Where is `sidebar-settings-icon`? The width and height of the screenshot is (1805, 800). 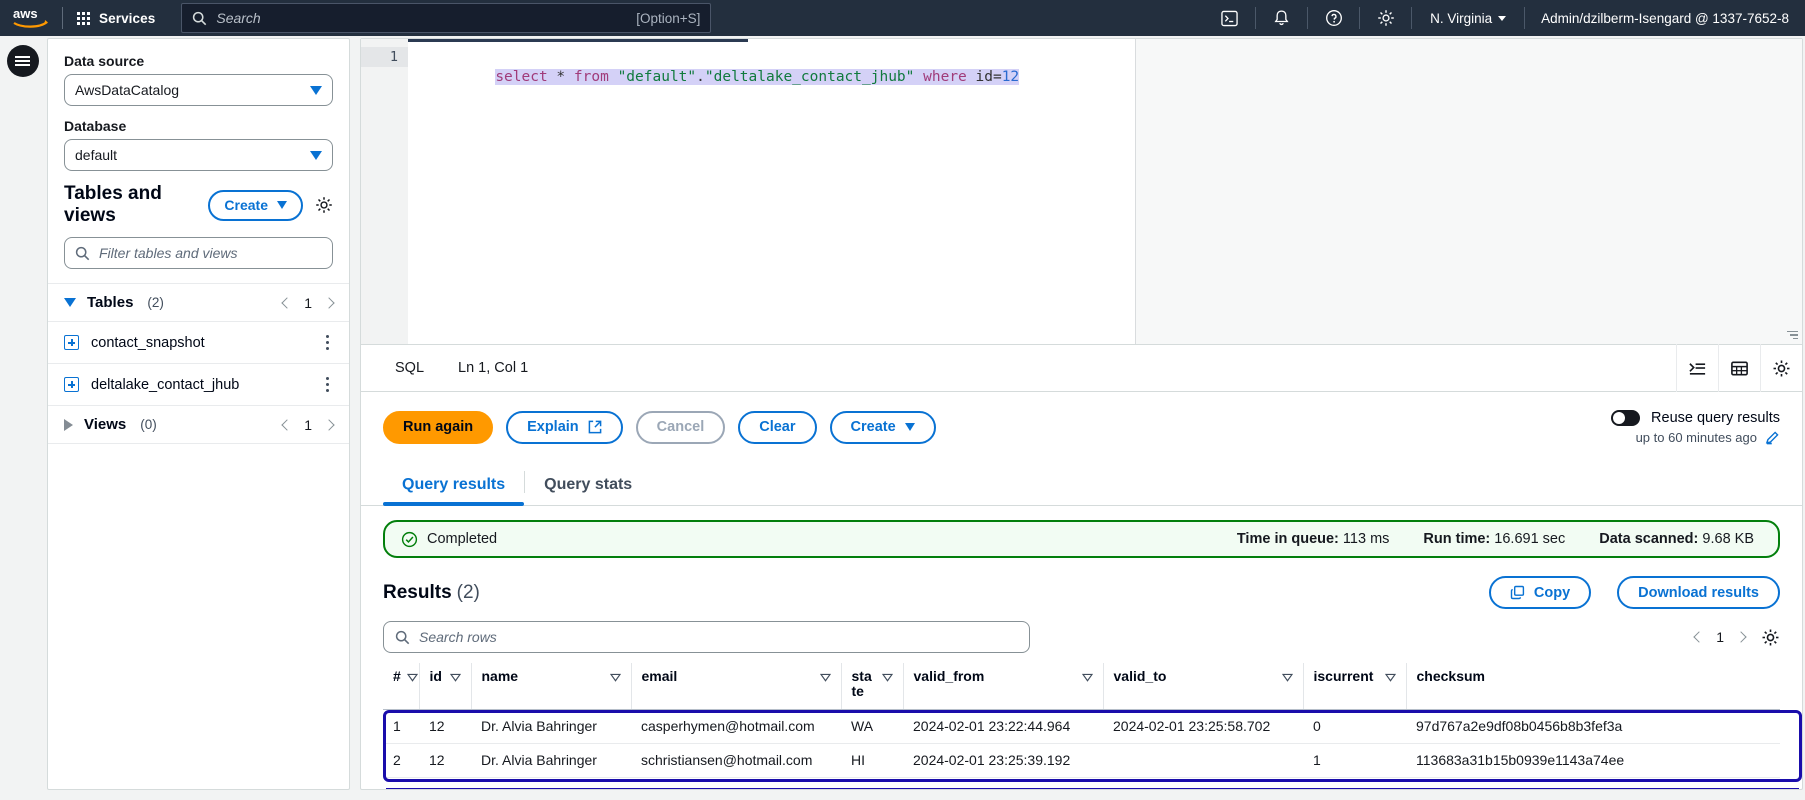
sidebar-settings-icon is located at coordinates (324, 205).